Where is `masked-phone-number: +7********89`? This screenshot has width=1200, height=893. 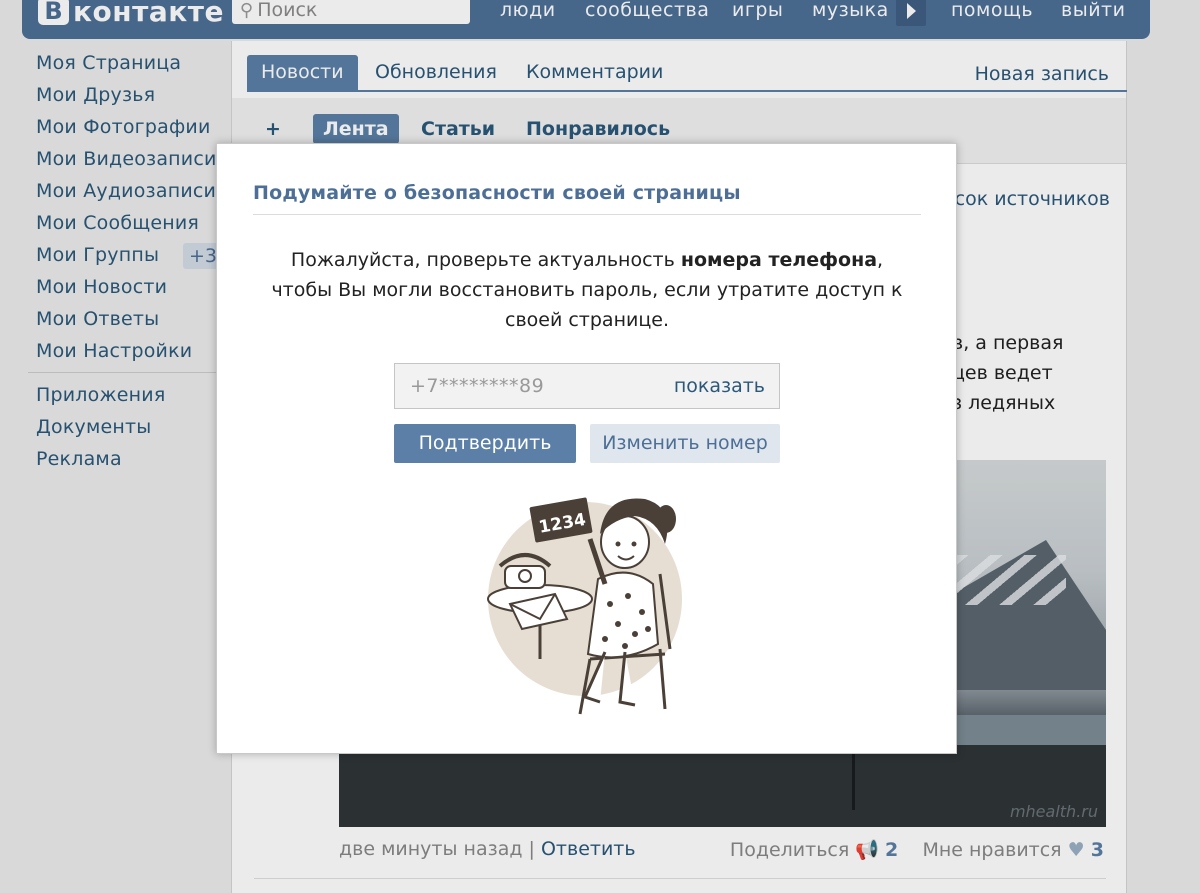 masked-phone-number: +7********89 is located at coordinates (477, 386).